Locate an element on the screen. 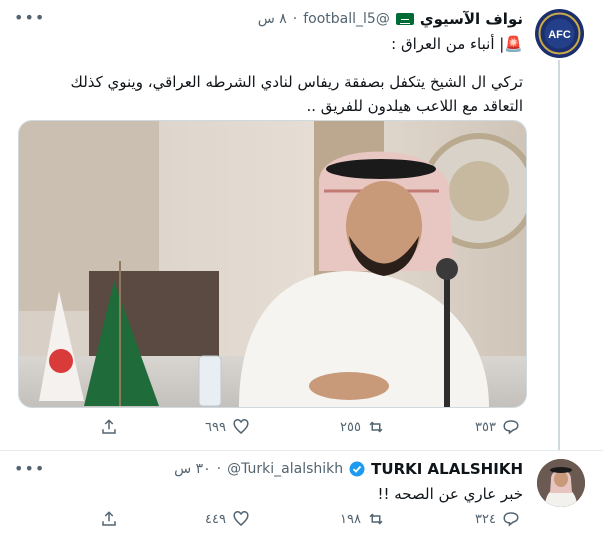 This screenshot has width=603, height=535. reply-button: ٣٥٣ is located at coordinates (497, 427).